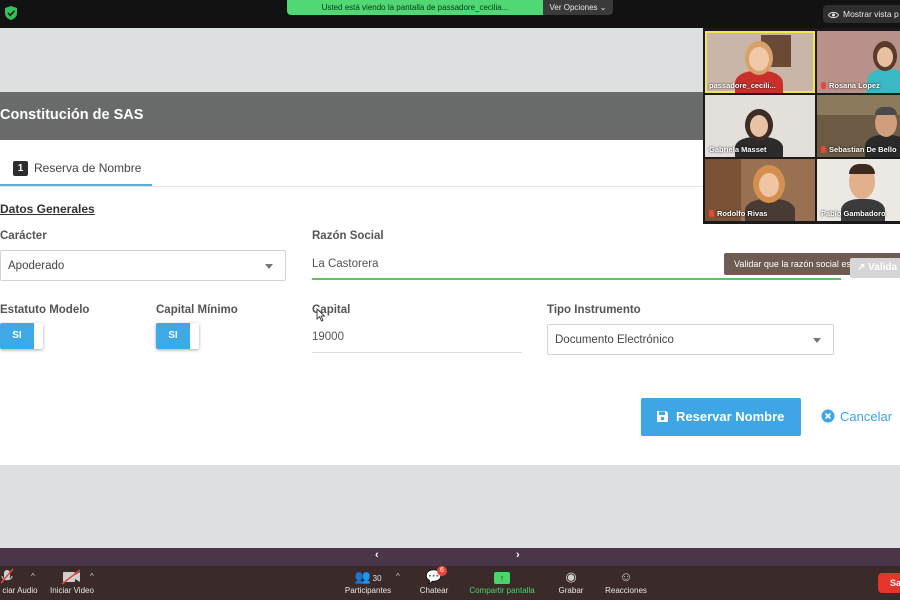 The image size is (900, 600). I want to click on tab-reserva-de-nombre: 1 Reserva de Nombre, so click(76, 172).